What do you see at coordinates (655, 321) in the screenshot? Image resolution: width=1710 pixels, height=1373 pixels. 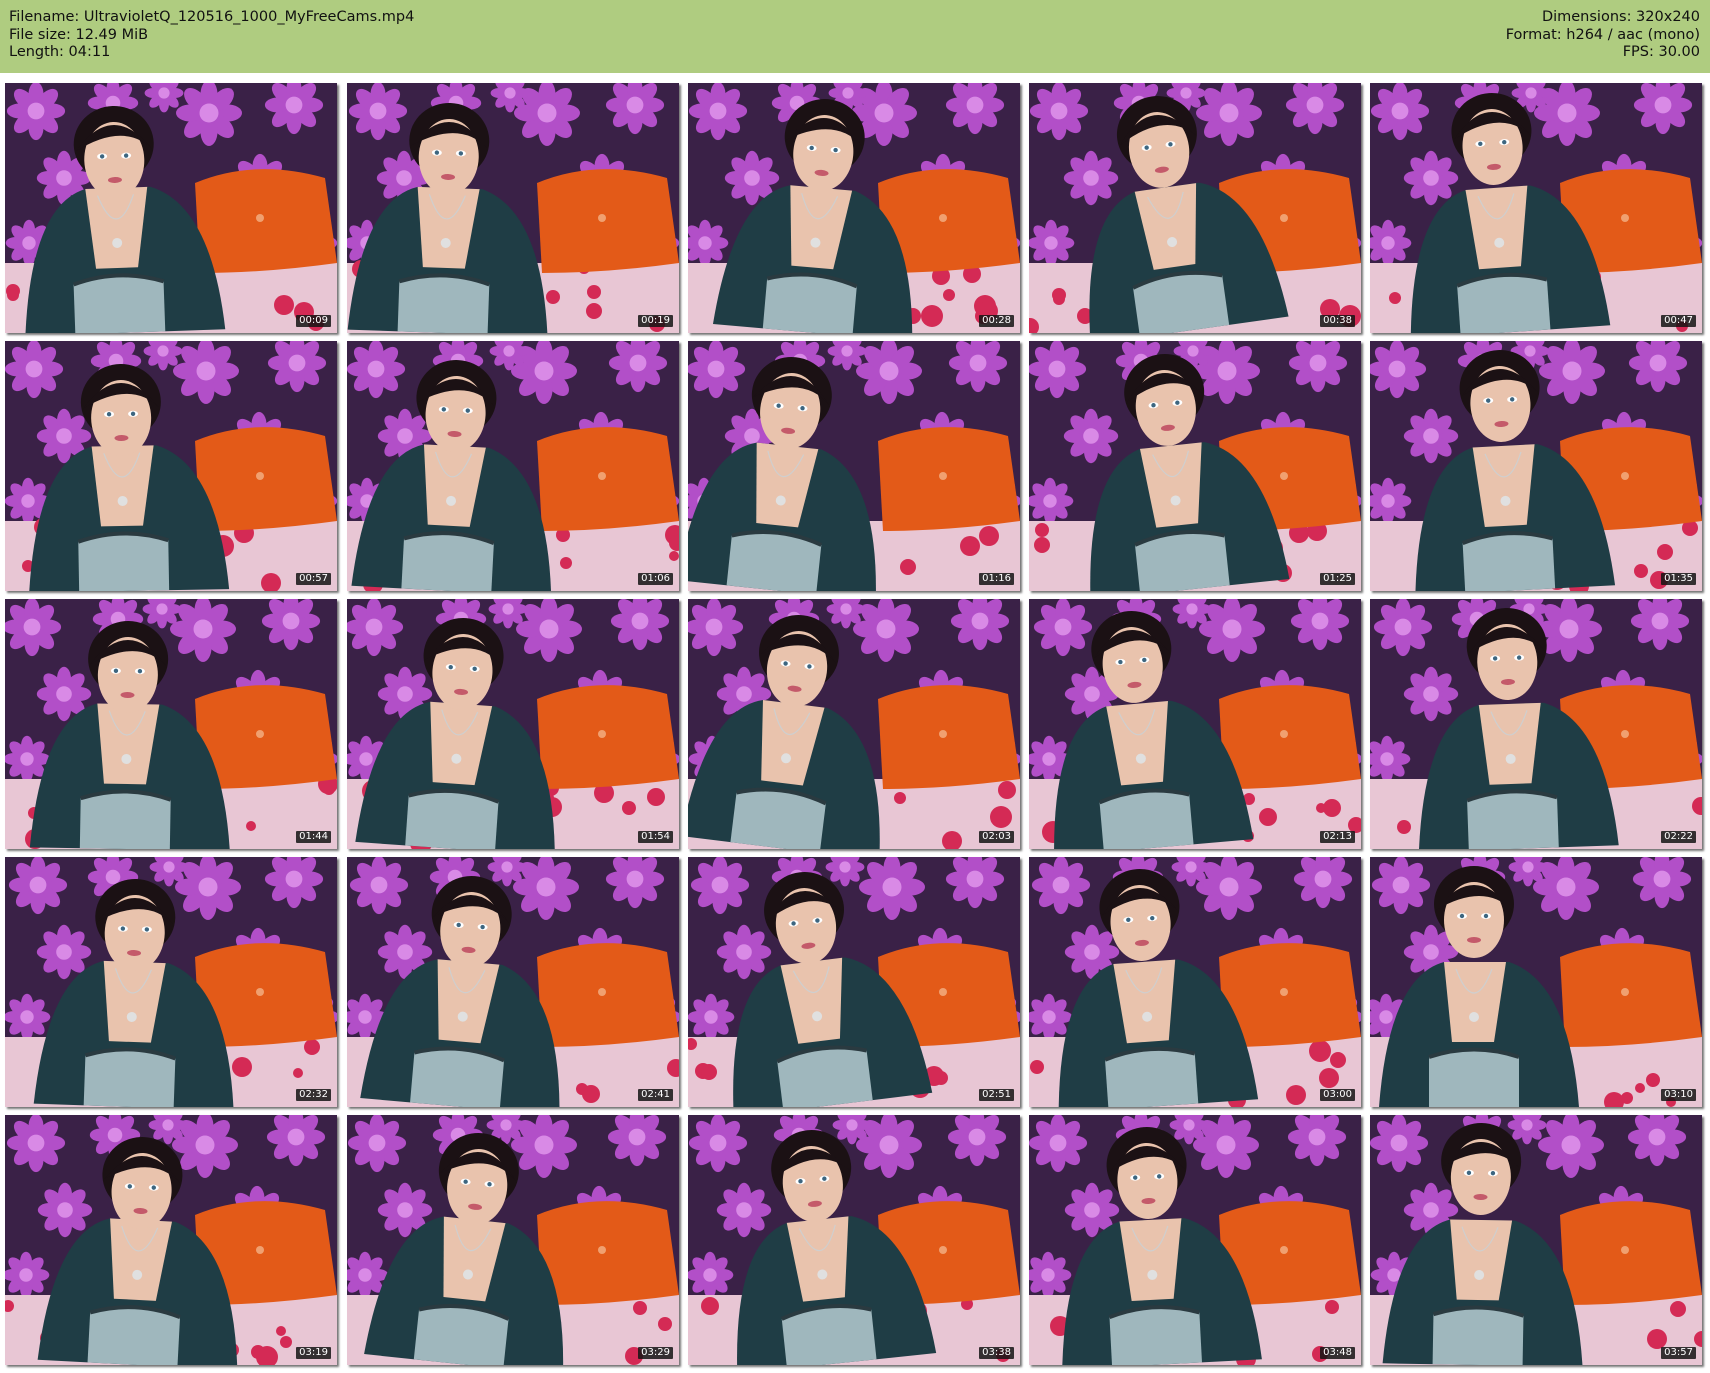 I see `thumbnail-timestamp: 00:19` at bounding box center [655, 321].